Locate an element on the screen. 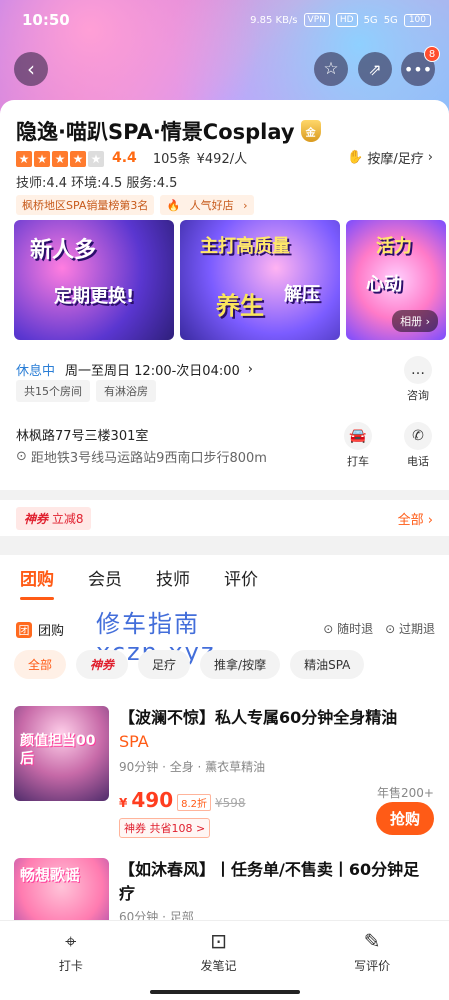  star-rating: ★ ★ ★ ★ ★ is located at coordinates (61, 157).